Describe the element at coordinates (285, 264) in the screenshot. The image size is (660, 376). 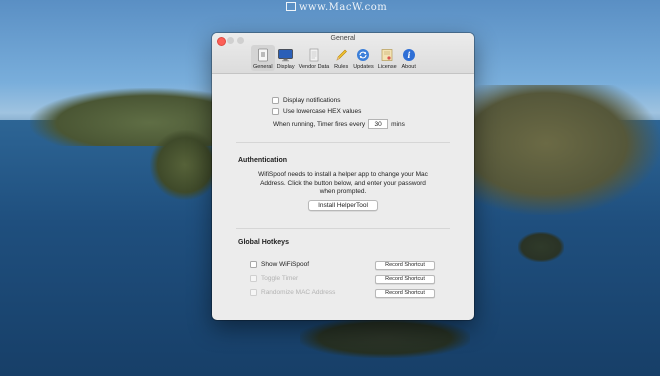
I see `show-wifispoof-label: Show WiFiSpoof` at that location.